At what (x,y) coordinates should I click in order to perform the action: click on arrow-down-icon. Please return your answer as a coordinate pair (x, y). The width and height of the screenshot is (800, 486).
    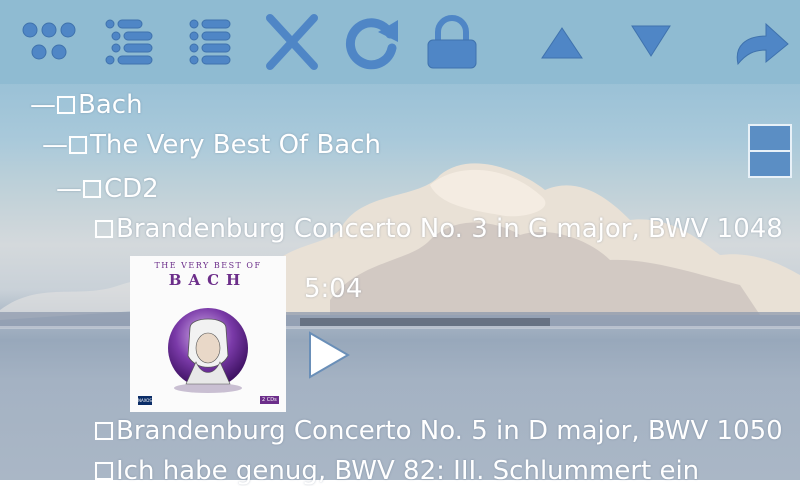
    Looking at the image, I should click on (658, 42).